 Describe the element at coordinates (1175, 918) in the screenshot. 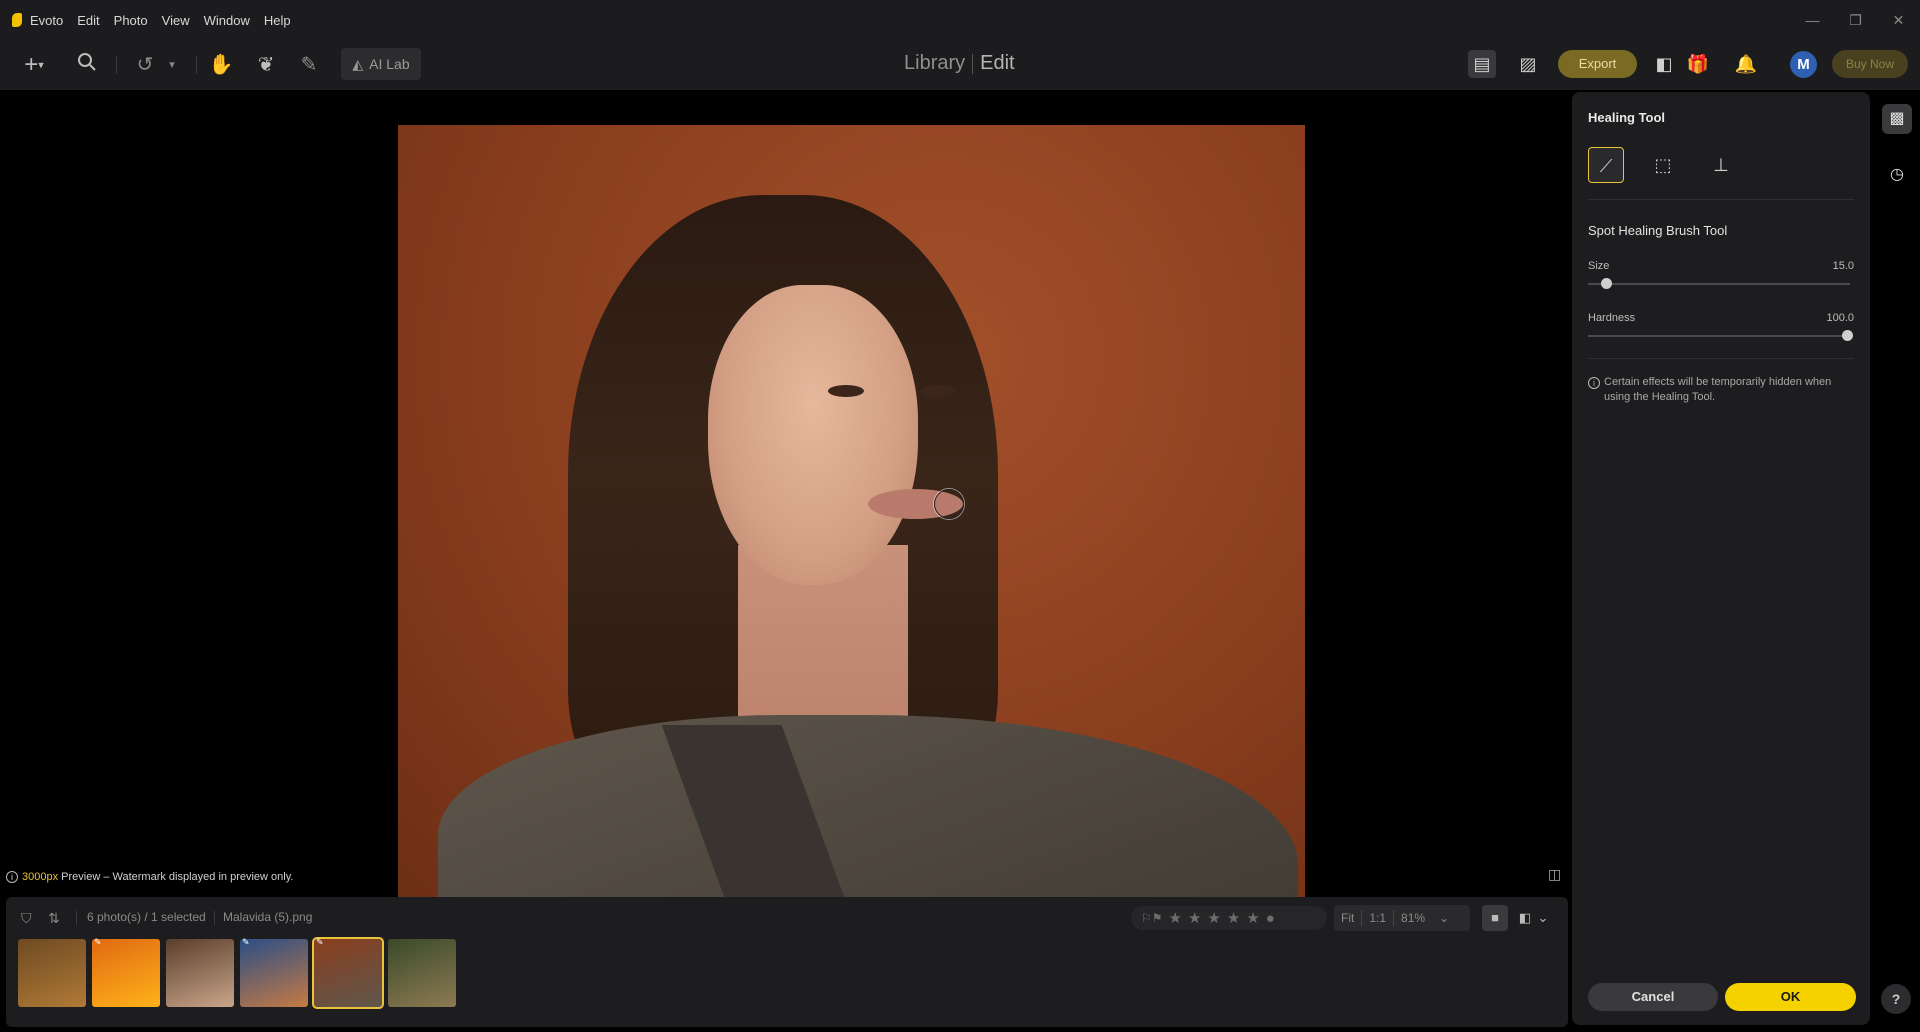

I see `star-1-icon: ★` at that location.